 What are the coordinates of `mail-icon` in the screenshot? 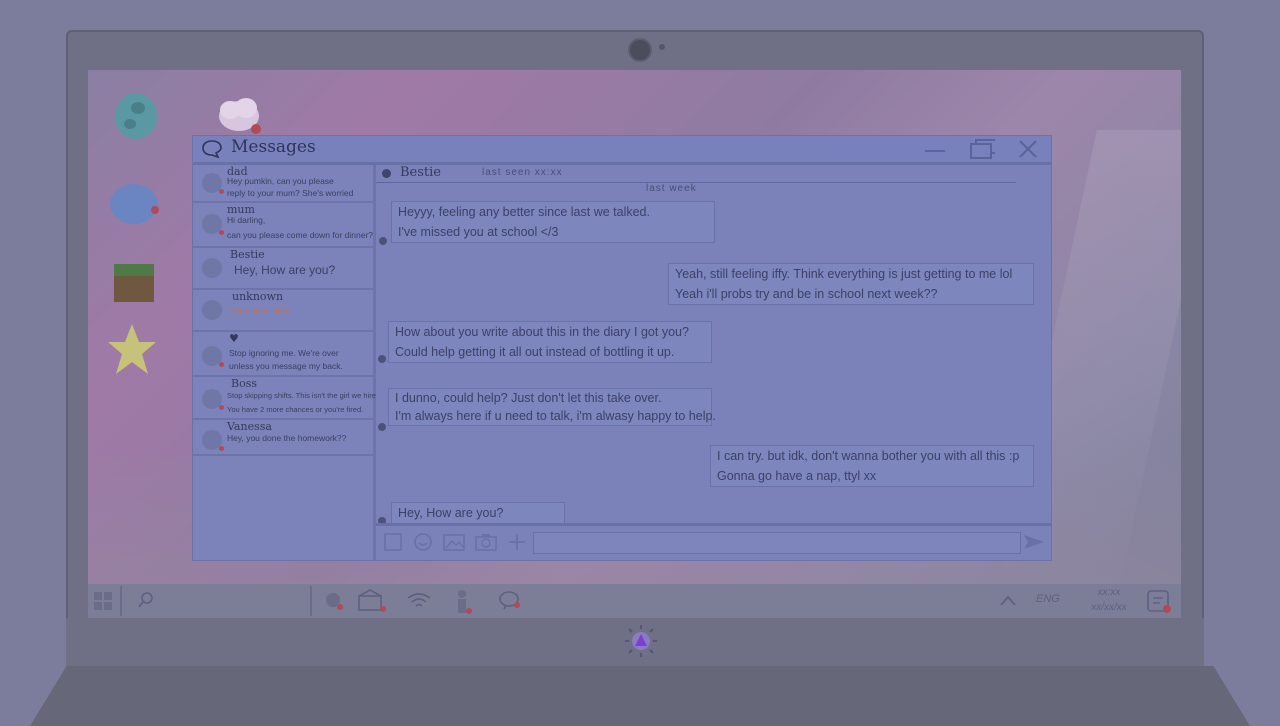 It's located at (372, 601).